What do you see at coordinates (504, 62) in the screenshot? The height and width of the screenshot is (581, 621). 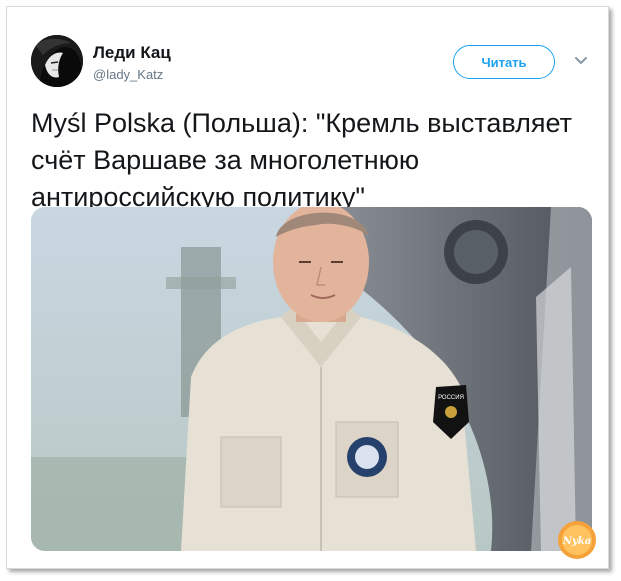 I see `follow-button: Читать` at bounding box center [504, 62].